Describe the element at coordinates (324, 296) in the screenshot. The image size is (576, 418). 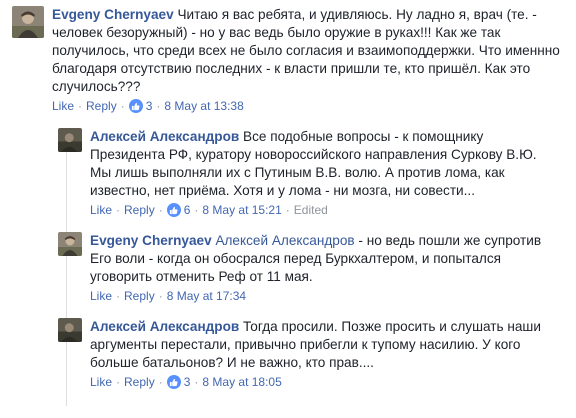
I see `comment-actions: Like · Reply · 8 May at 17:34` at that location.